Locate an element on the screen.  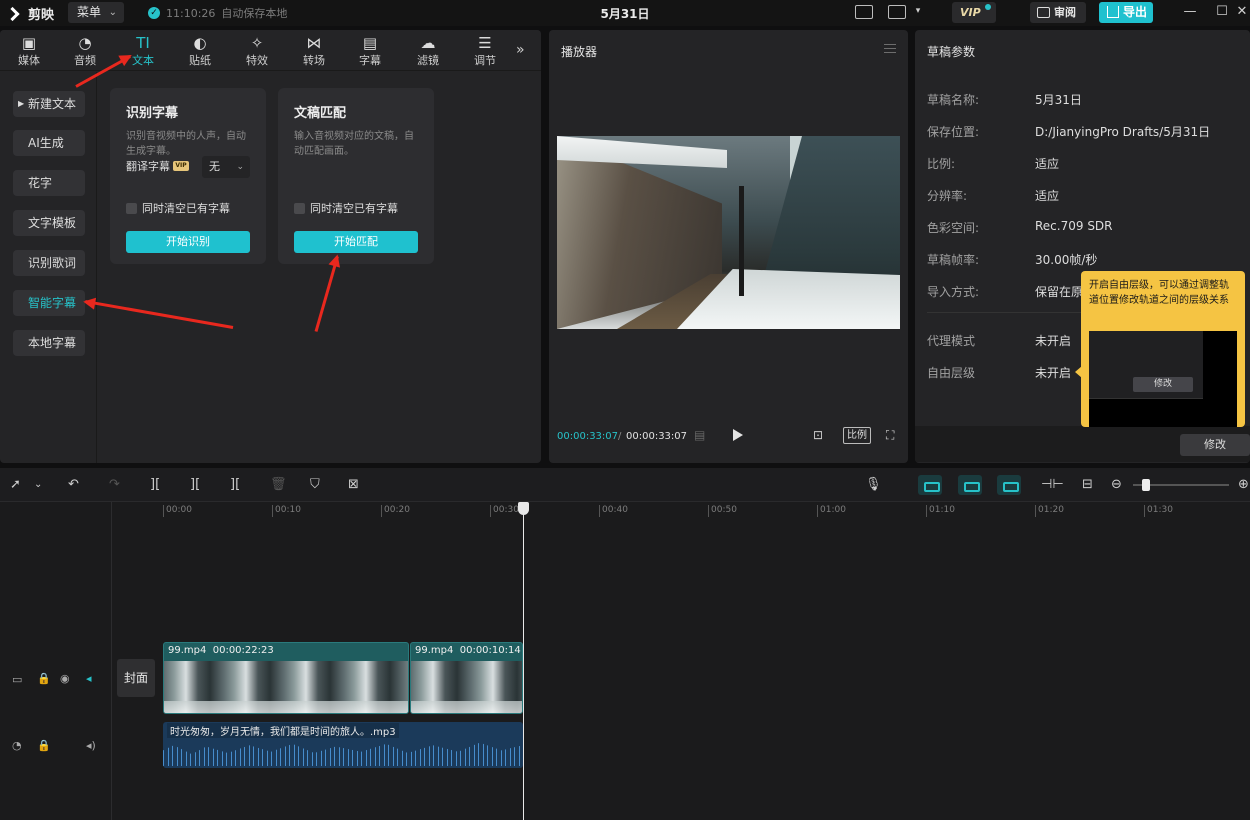
export-button: 导出 is located at coordinates (1126, 12).